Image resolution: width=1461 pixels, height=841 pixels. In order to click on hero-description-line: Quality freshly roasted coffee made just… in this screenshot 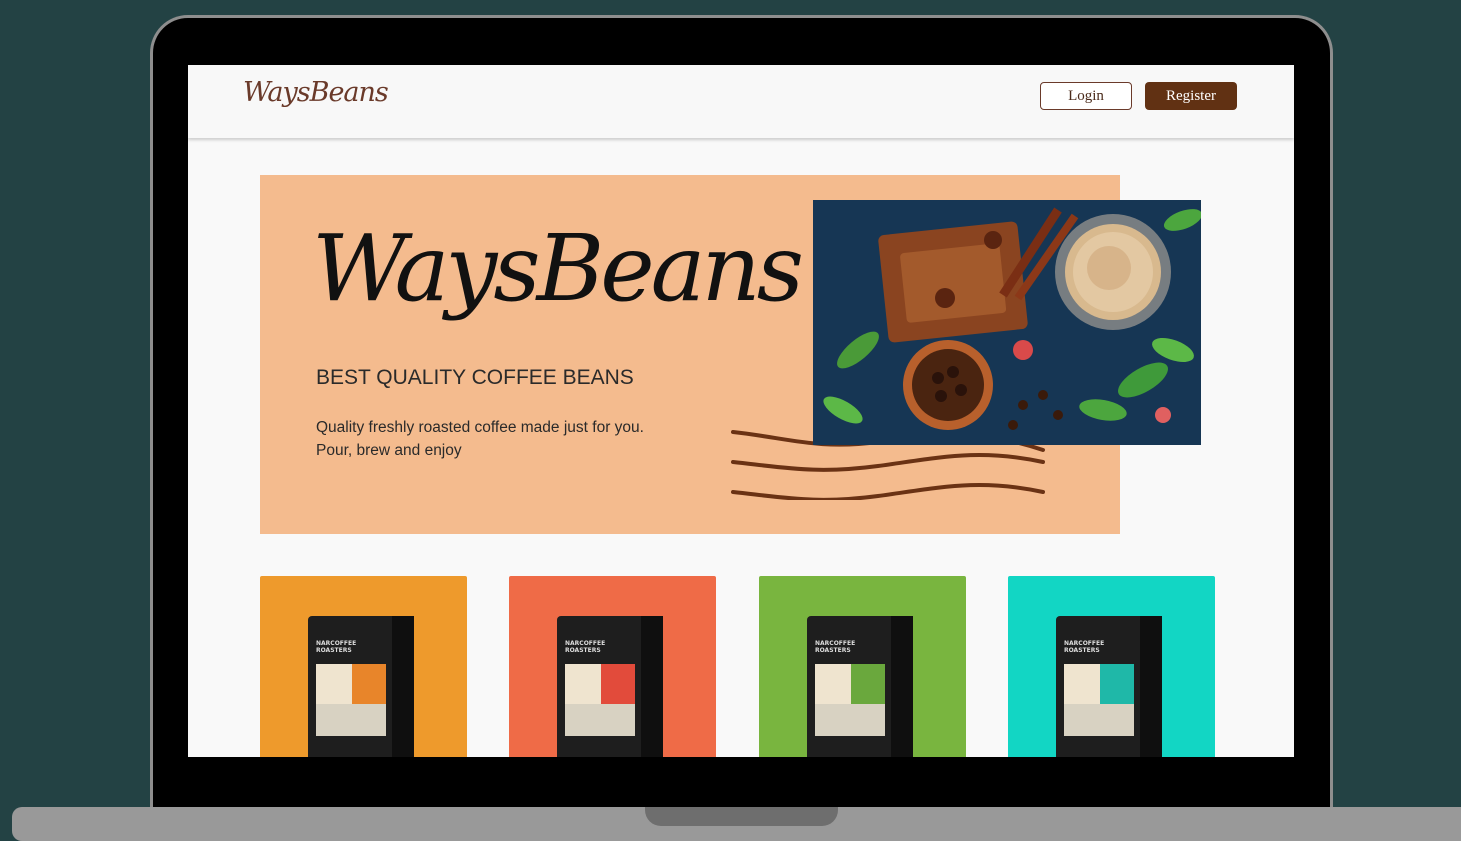, I will do `click(480, 427)`.